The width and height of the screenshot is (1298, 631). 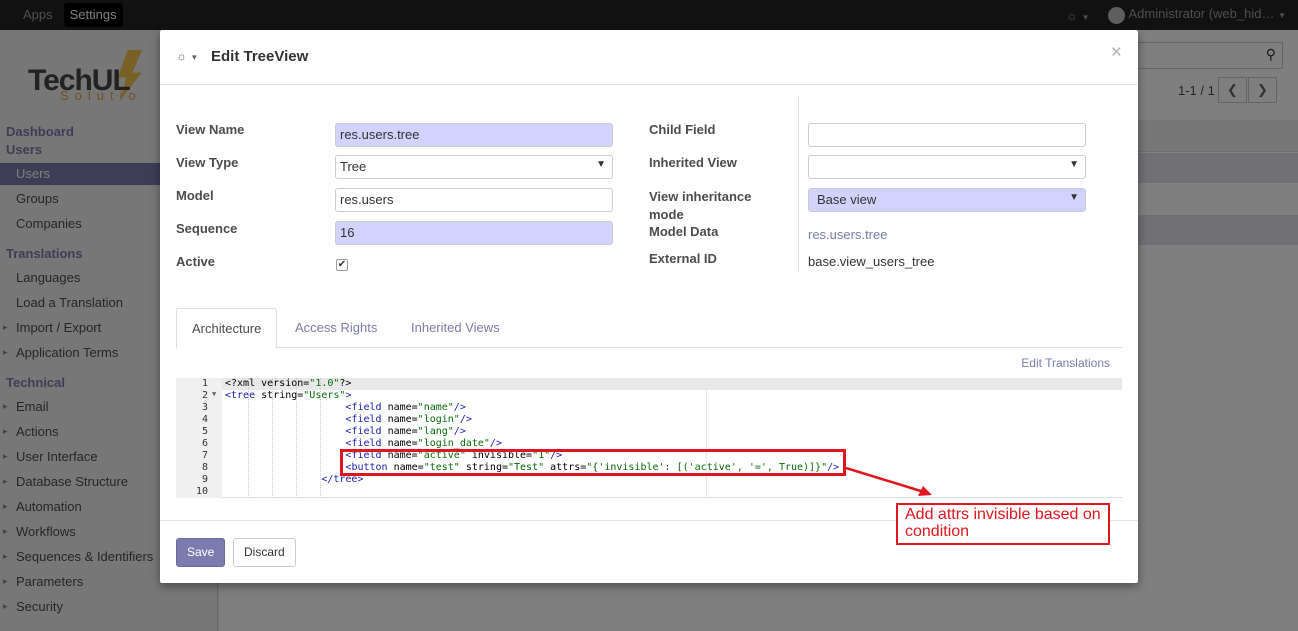 What do you see at coordinates (474, 233) in the screenshot?
I see `sequence-field: 16` at bounding box center [474, 233].